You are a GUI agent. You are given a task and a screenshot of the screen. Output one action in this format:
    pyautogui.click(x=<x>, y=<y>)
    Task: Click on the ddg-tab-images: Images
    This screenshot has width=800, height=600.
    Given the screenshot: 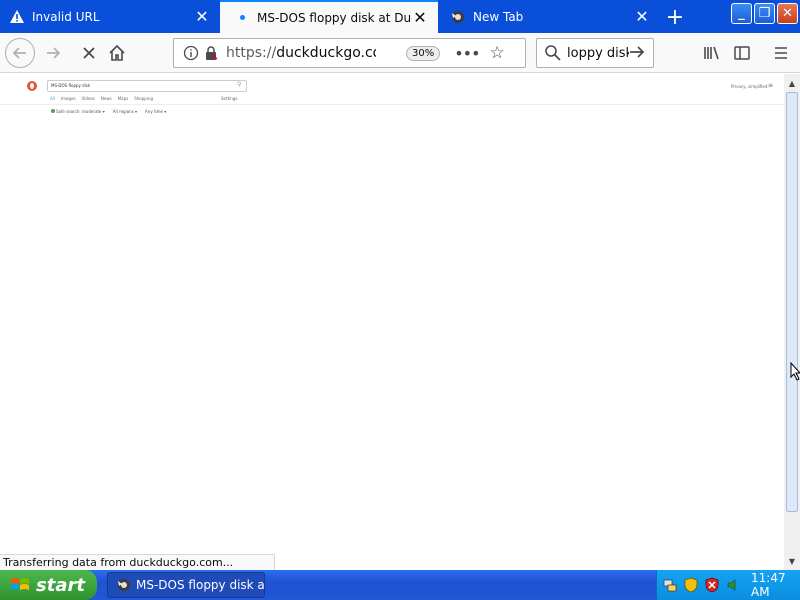 What is the action you would take?
    pyautogui.click(x=68, y=98)
    